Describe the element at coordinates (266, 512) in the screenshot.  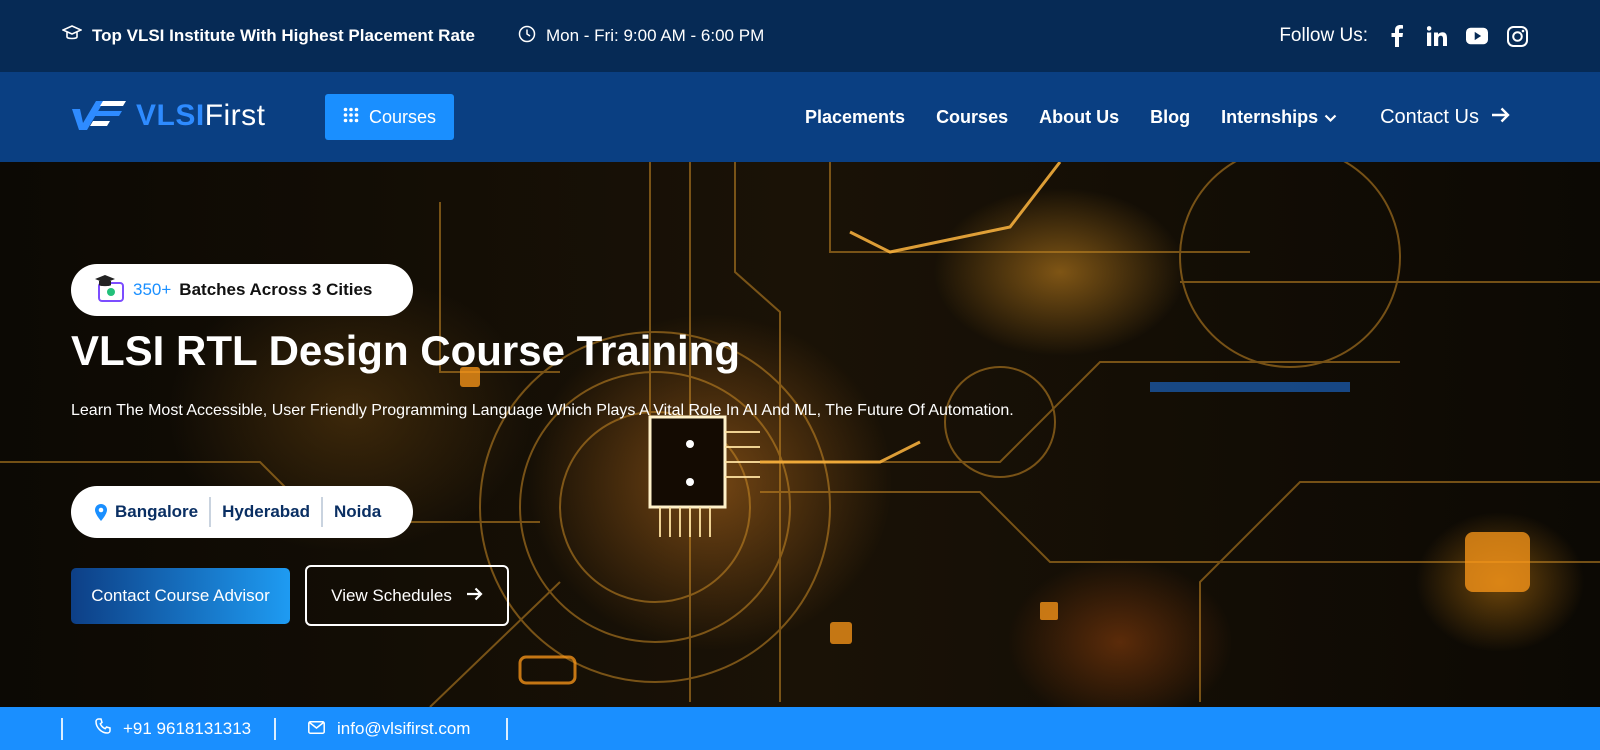
I see `city-hyderabad: Hyderabad` at that location.